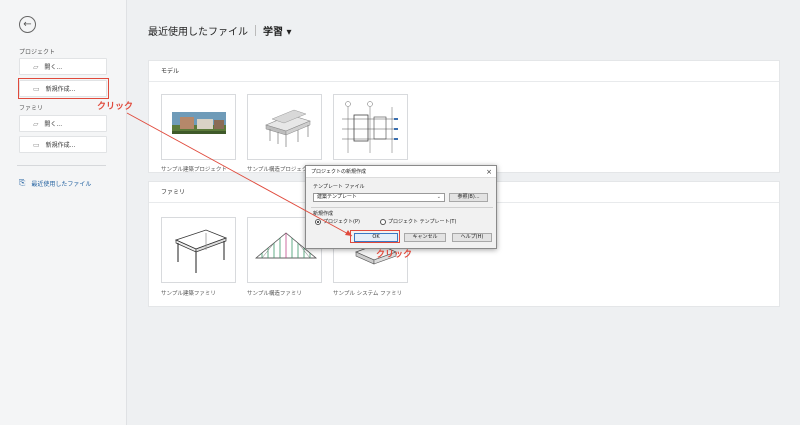  What do you see at coordinates (323, 214) in the screenshot?
I see `create-new-label: 新規作成` at bounding box center [323, 214].